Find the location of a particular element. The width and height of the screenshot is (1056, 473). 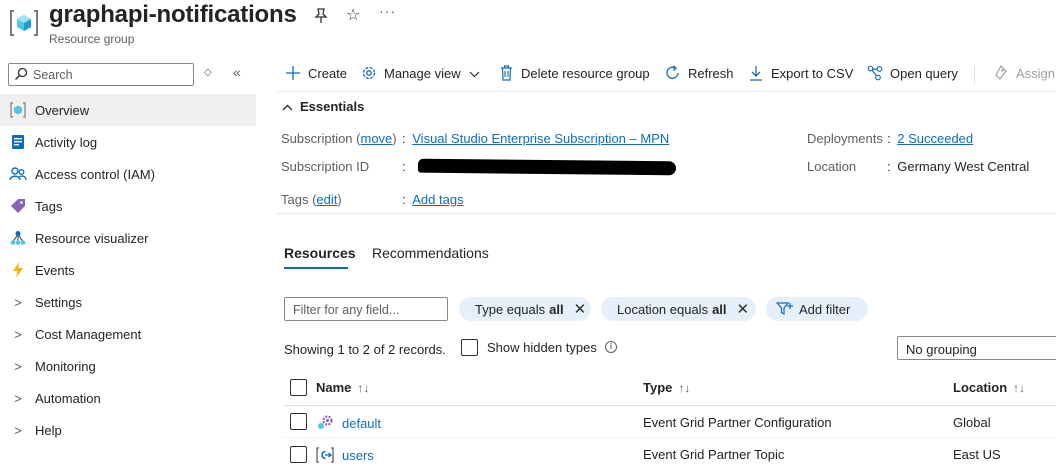

sidebar-item-activity-log: Activity log is located at coordinates (128, 142).